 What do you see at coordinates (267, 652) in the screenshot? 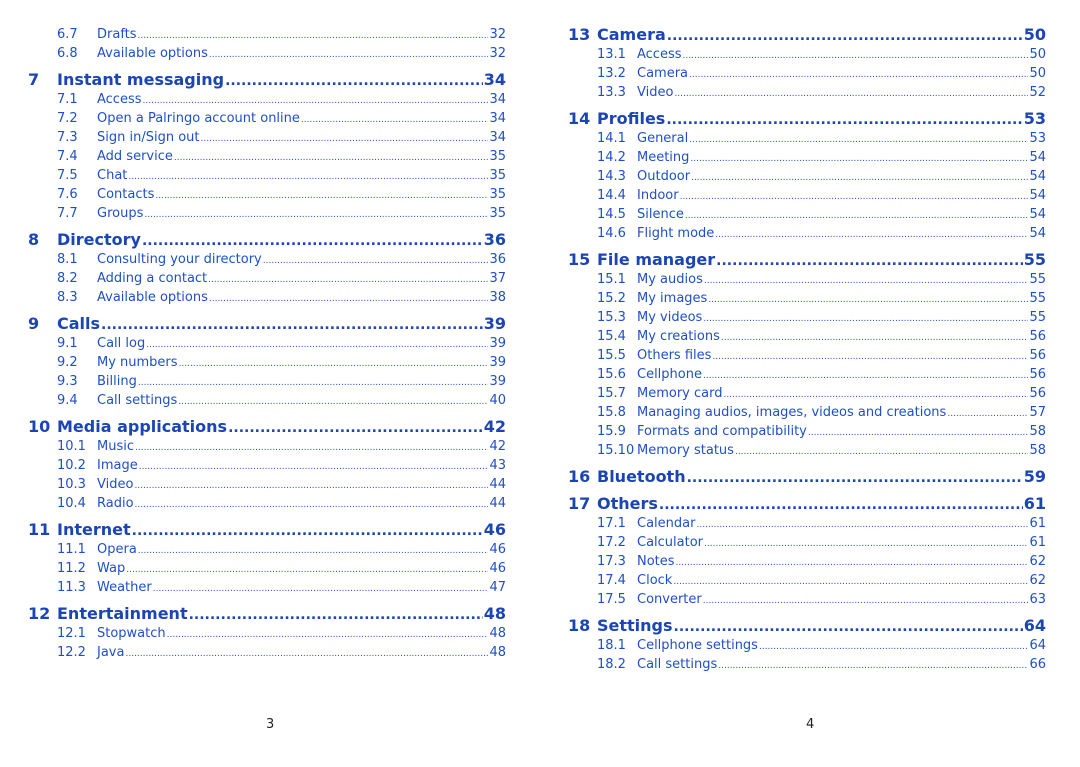
I see `toc-section-entry: 12.2 Java 48` at bounding box center [267, 652].